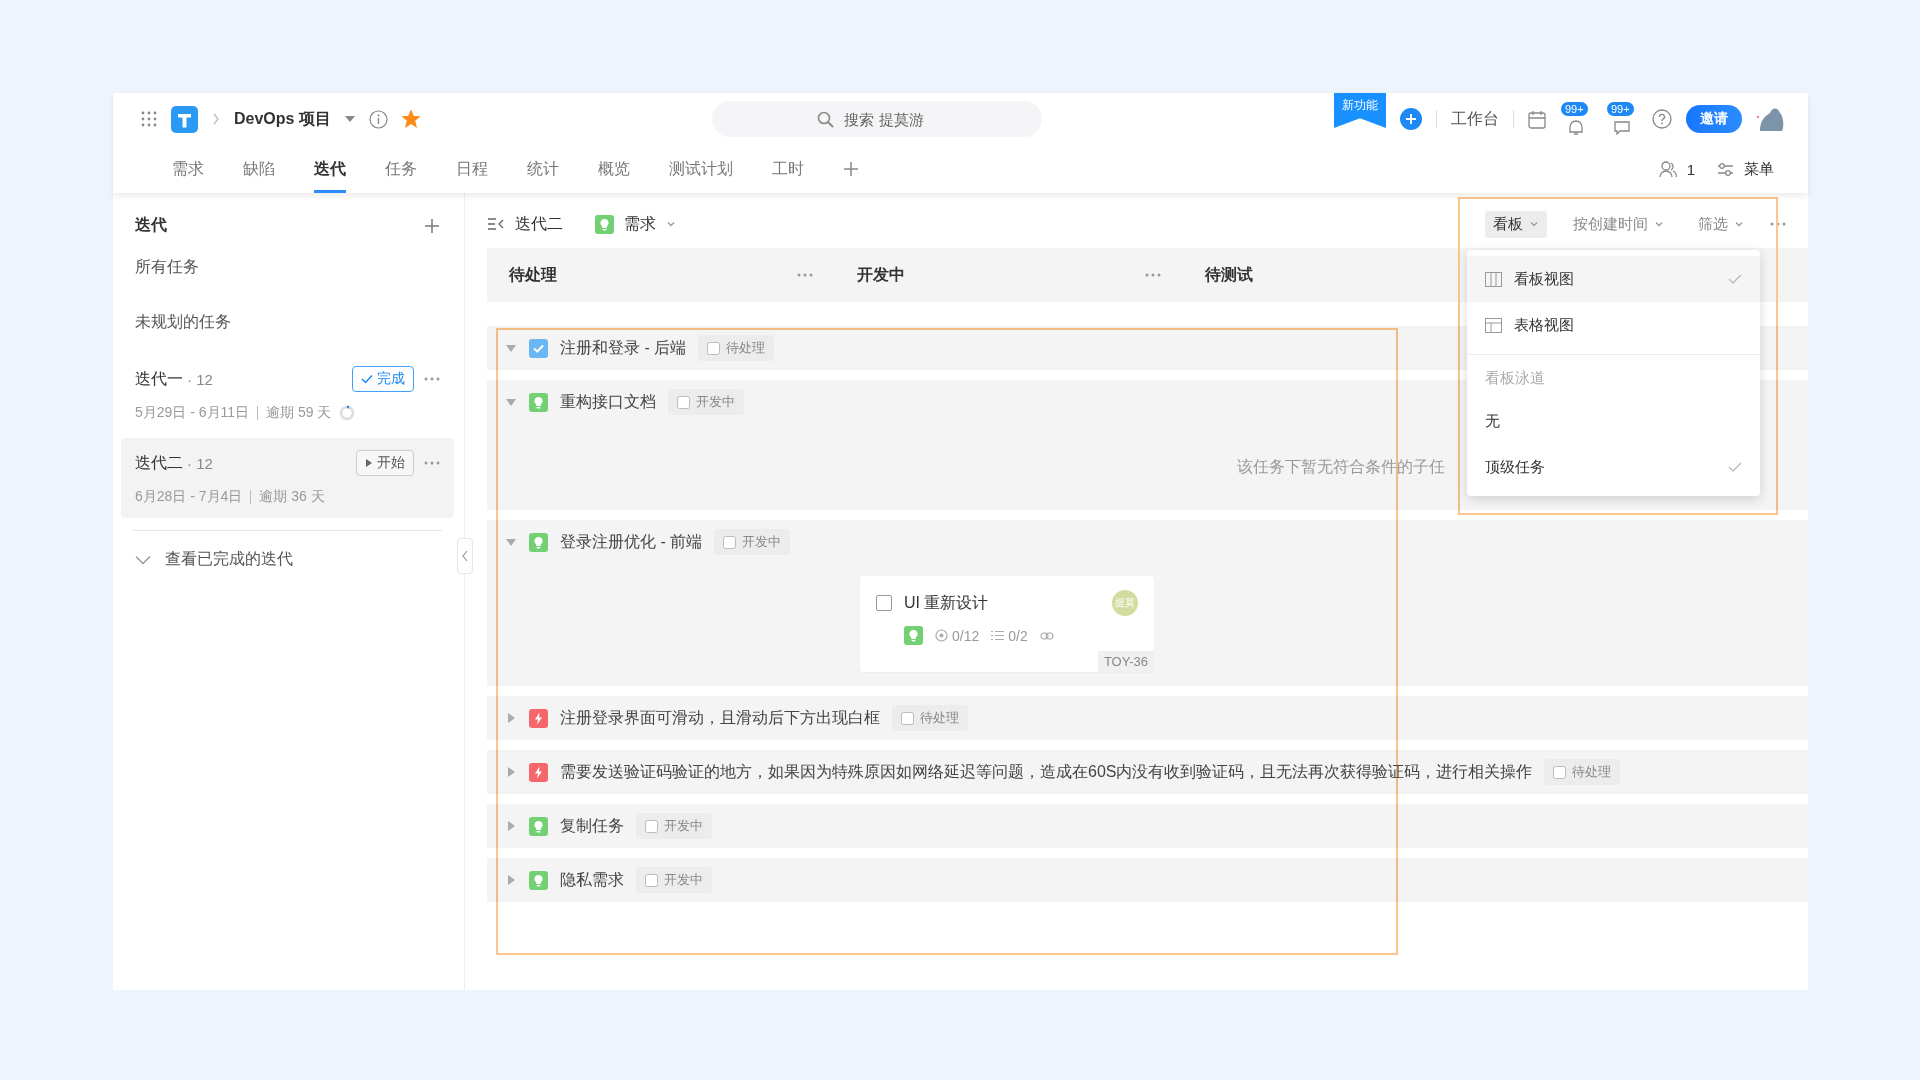 Image resolution: width=1920 pixels, height=1080 pixels. What do you see at coordinates (1576, 127) in the screenshot?
I see `bell-icon` at bounding box center [1576, 127].